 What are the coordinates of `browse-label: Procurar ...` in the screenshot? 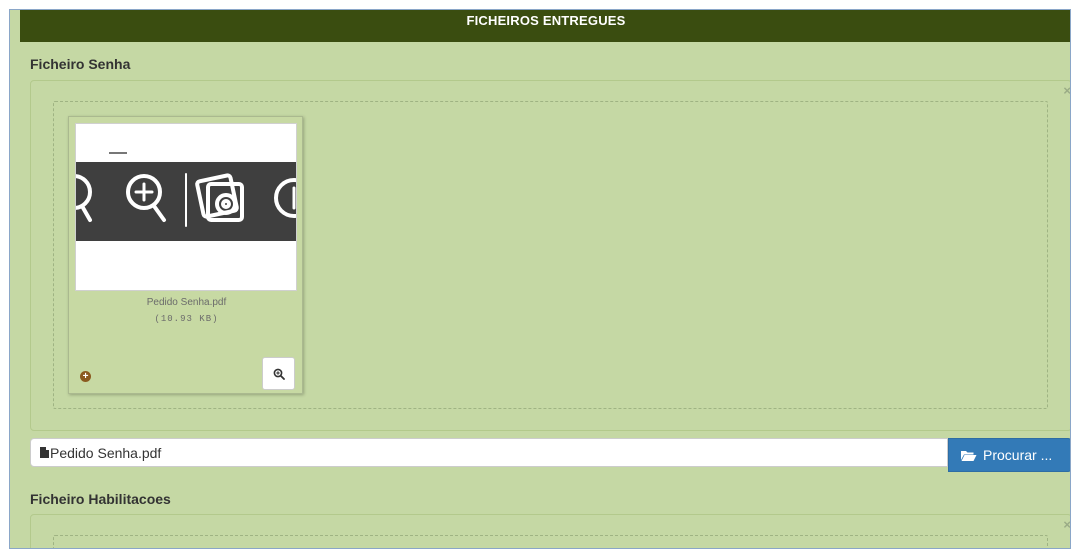 It's located at (1018, 455).